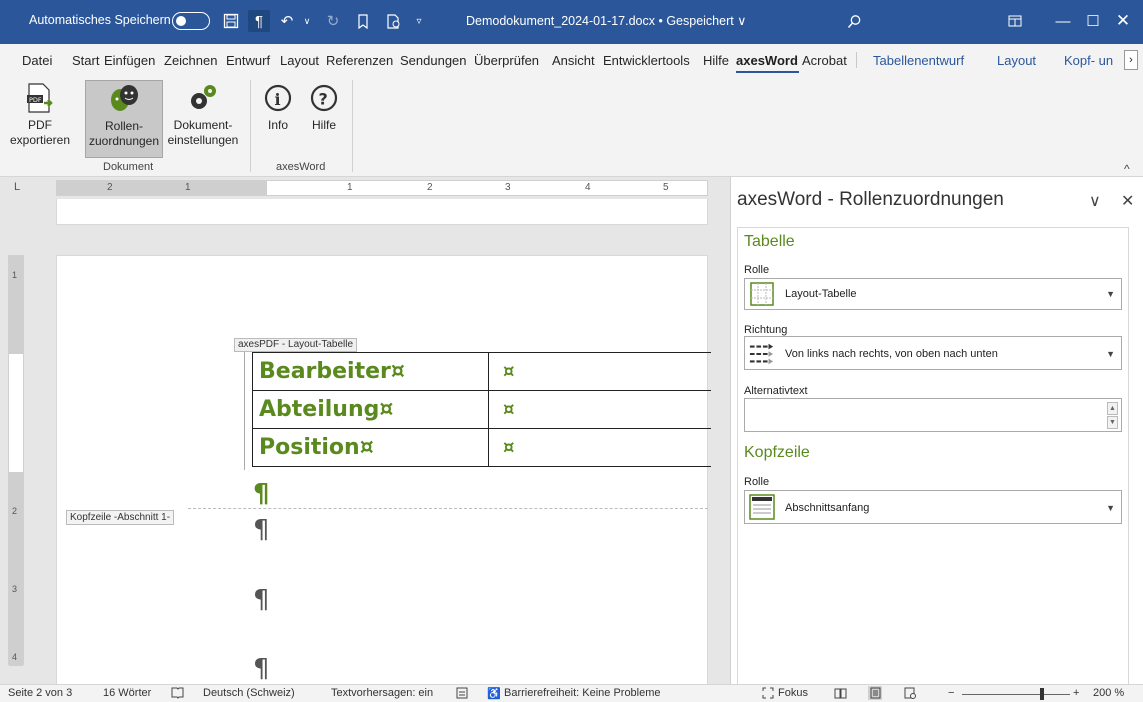 This screenshot has height=702, width=1143. Describe the element at coordinates (1112, 408) in the screenshot. I see `scroll-up-icon: ▲` at that location.